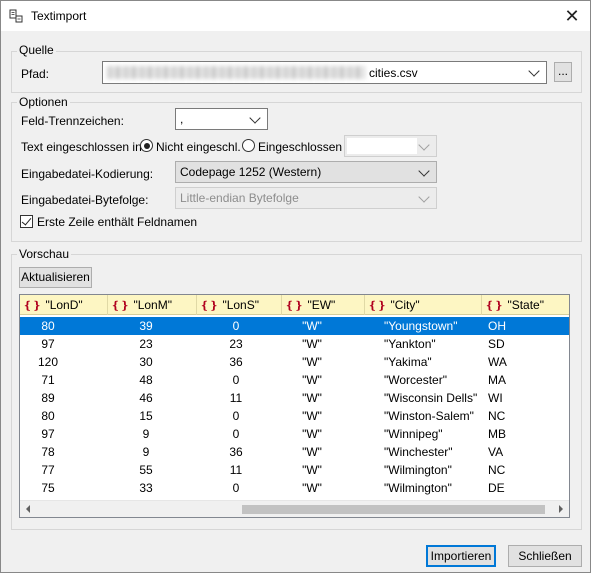 The width and height of the screenshot is (591, 573). I want to click on cell-state: MA, so click(497, 380).